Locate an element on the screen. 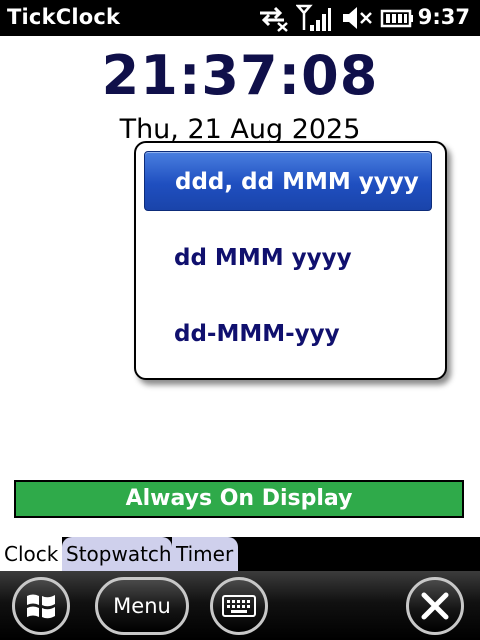  keyboard-button is located at coordinates (239, 606).